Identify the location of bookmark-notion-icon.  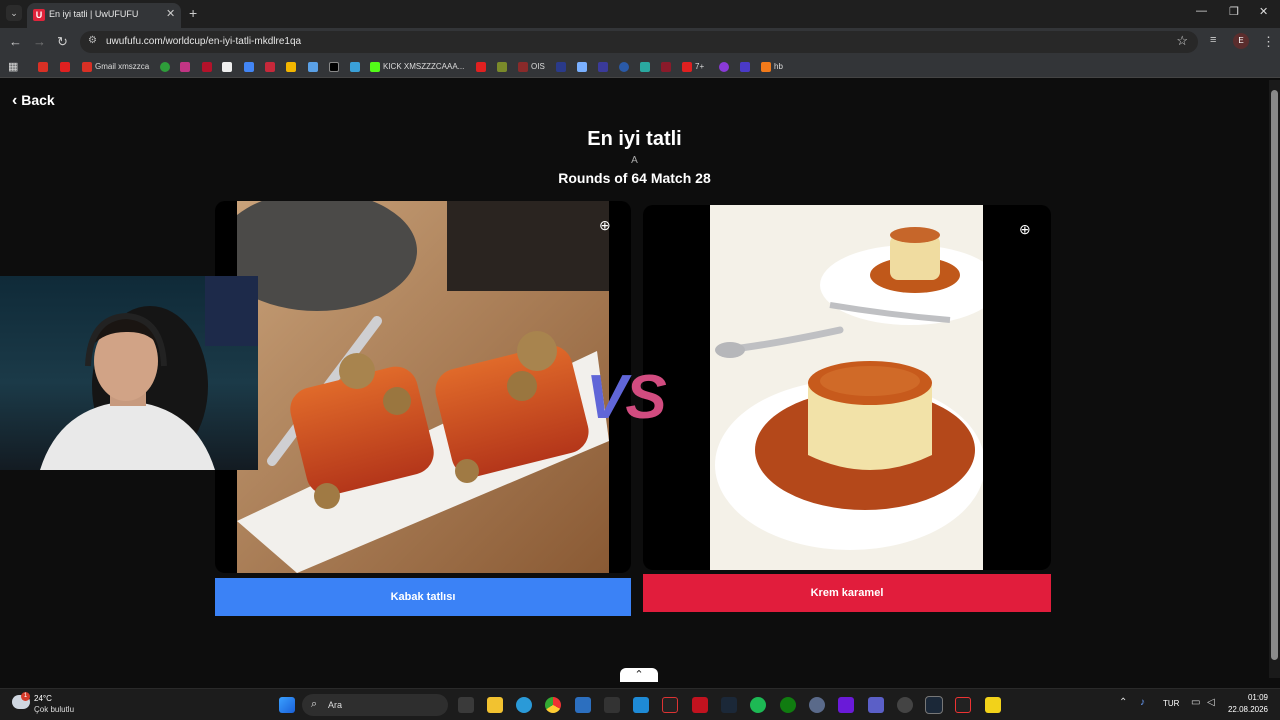
(228, 67).